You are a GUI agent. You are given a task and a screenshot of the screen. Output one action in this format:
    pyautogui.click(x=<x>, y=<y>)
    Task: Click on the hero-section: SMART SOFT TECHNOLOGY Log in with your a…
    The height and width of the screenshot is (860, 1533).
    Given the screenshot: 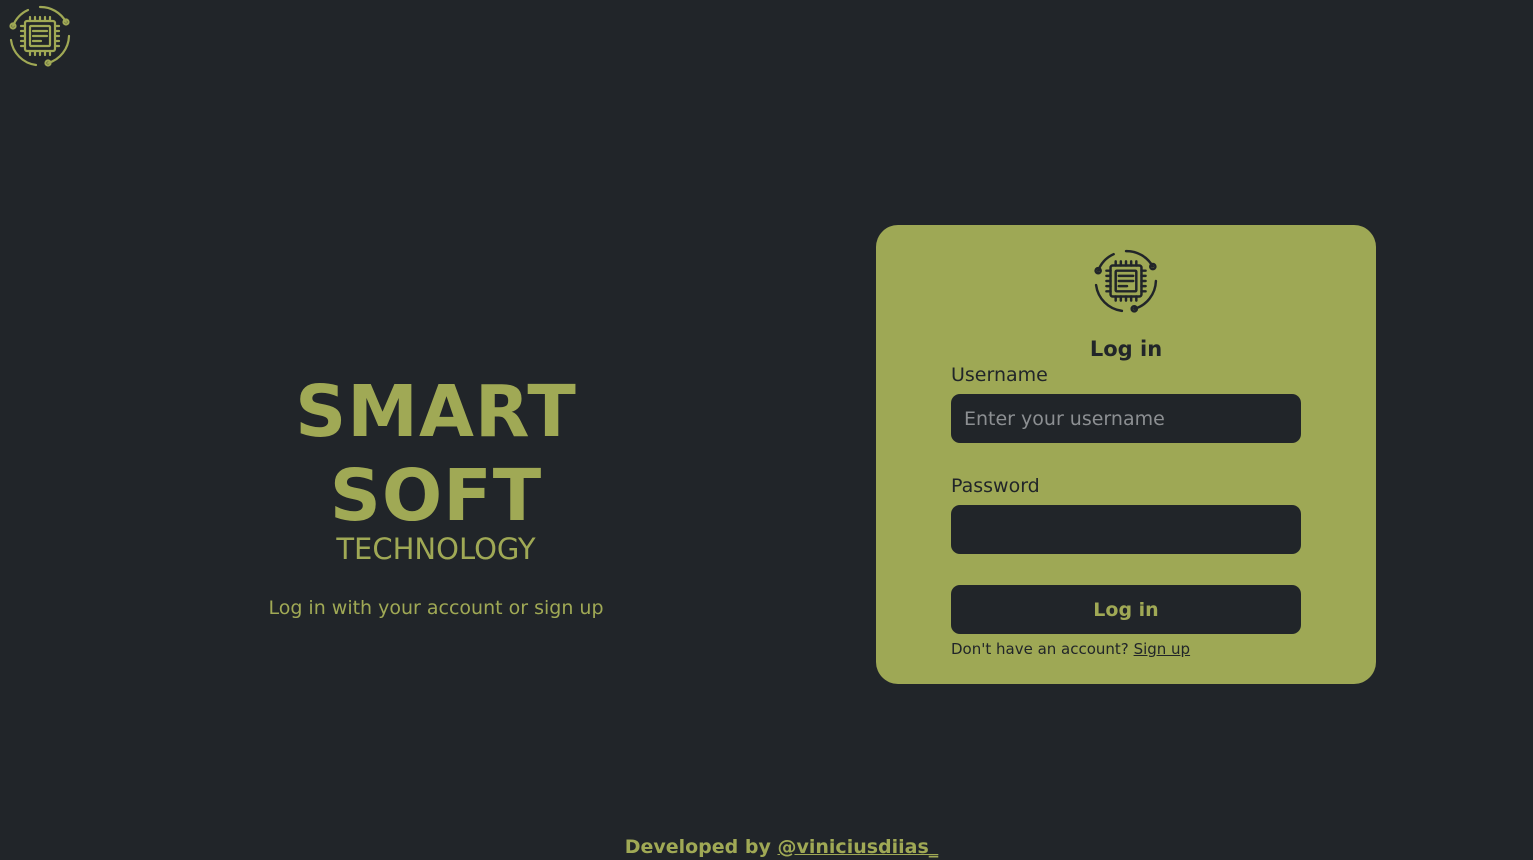 What is the action you would take?
    pyautogui.click(x=436, y=495)
    